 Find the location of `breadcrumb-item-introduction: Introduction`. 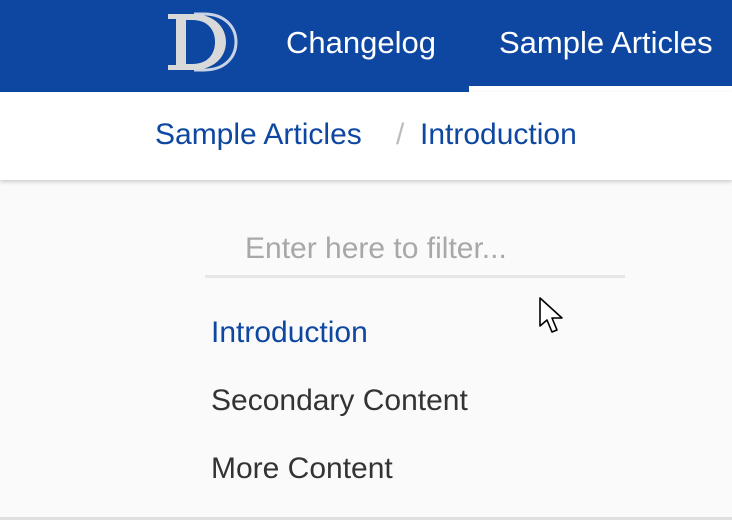

breadcrumb-item-introduction: Introduction is located at coordinates (498, 135).